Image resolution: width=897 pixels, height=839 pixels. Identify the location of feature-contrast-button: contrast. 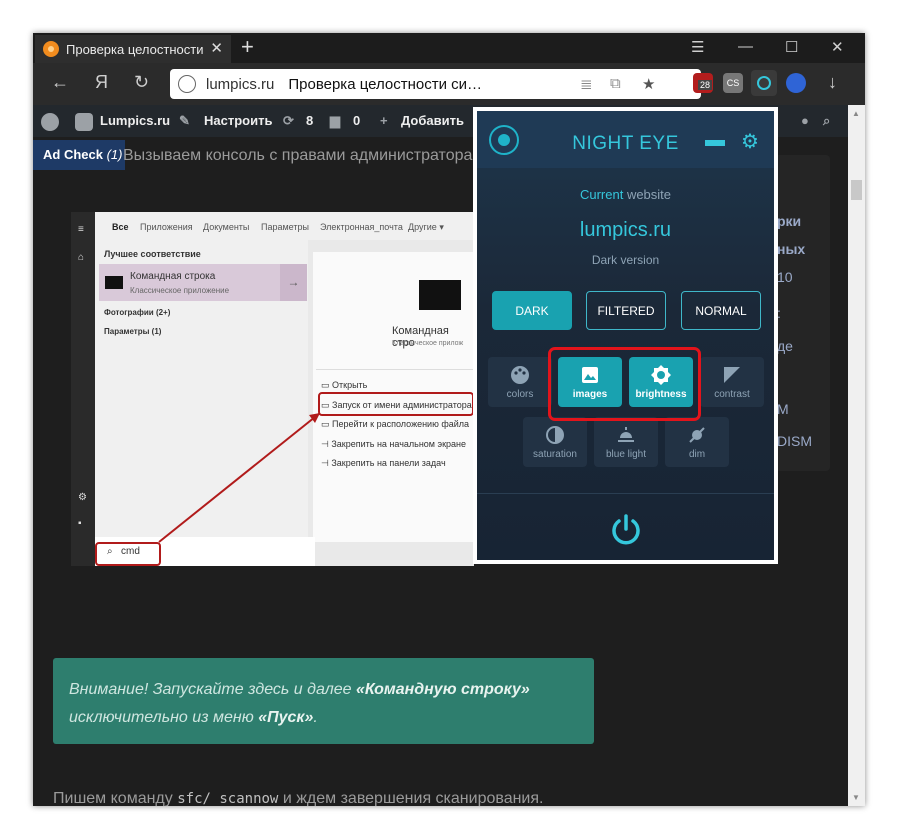
(732, 382).